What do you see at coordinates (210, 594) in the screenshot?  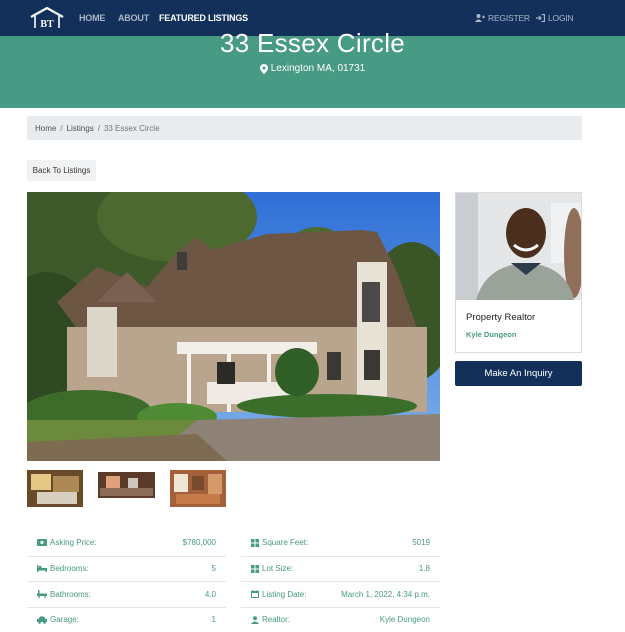 I see `detail-value: 4.0` at bounding box center [210, 594].